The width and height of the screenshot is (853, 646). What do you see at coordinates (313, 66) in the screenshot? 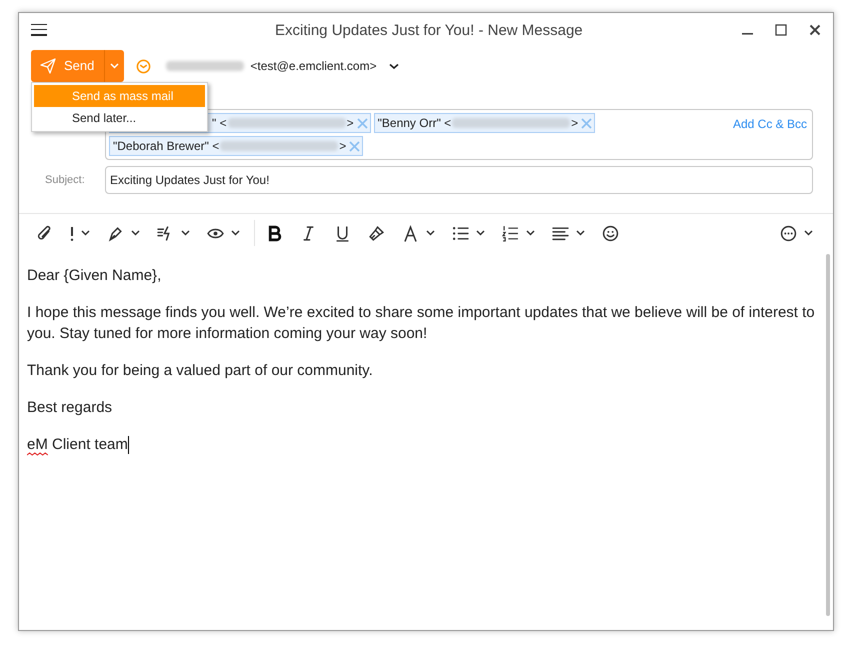
I see `sender-address: <test@e.emclient.com>` at bounding box center [313, 66].